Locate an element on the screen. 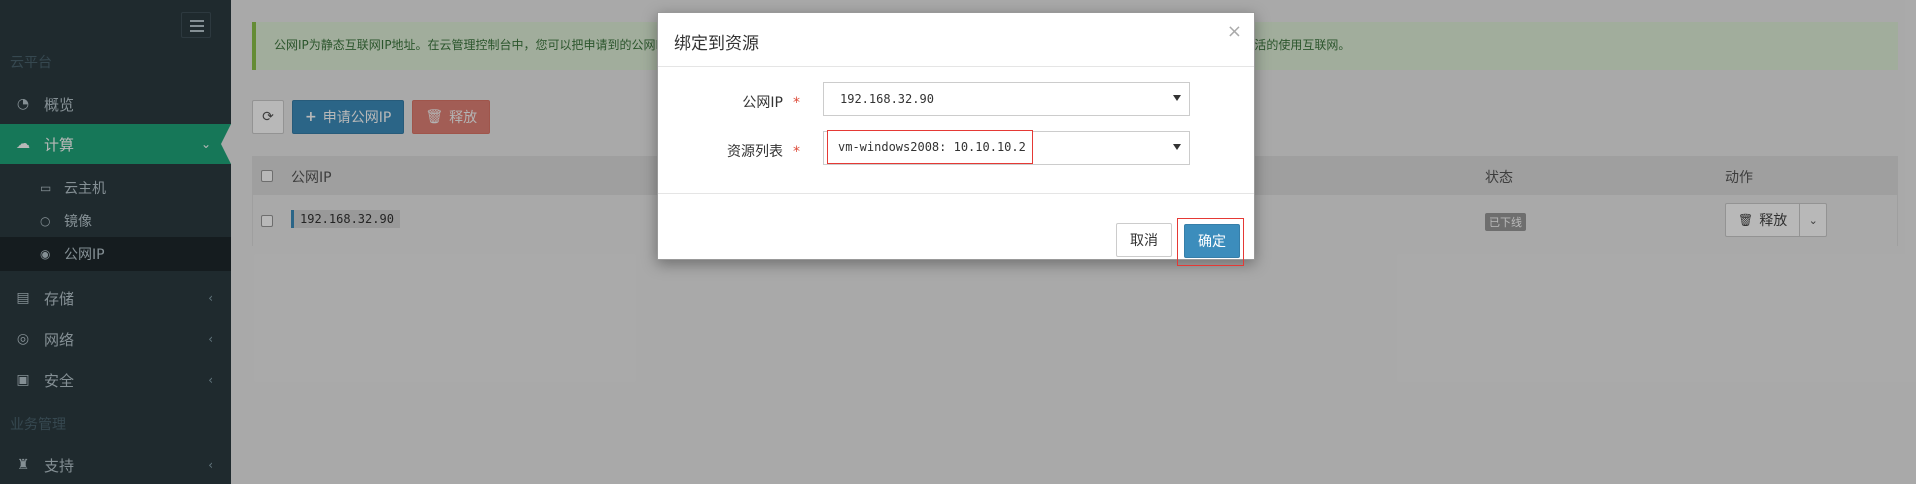  ip-select-value: 192.168.32.90 is located at coordinates (887, 99).